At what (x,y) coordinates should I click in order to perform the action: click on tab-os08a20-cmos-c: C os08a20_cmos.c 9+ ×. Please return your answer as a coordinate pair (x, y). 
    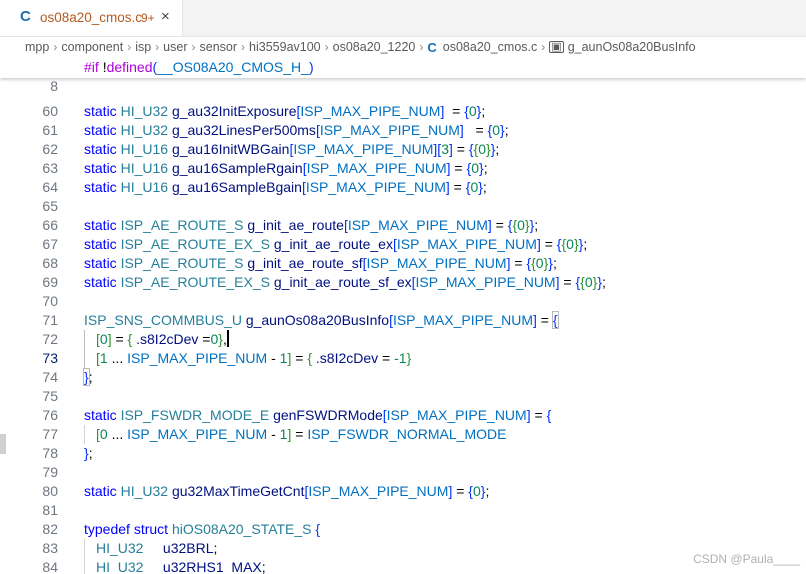
    Looking at the image, I should click on (91, 18).